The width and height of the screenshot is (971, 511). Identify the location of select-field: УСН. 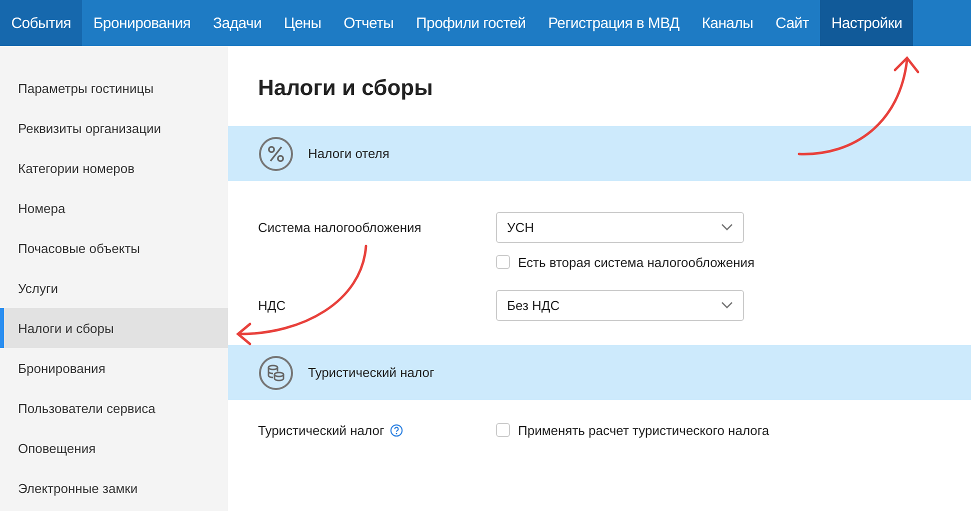
(620, 227).